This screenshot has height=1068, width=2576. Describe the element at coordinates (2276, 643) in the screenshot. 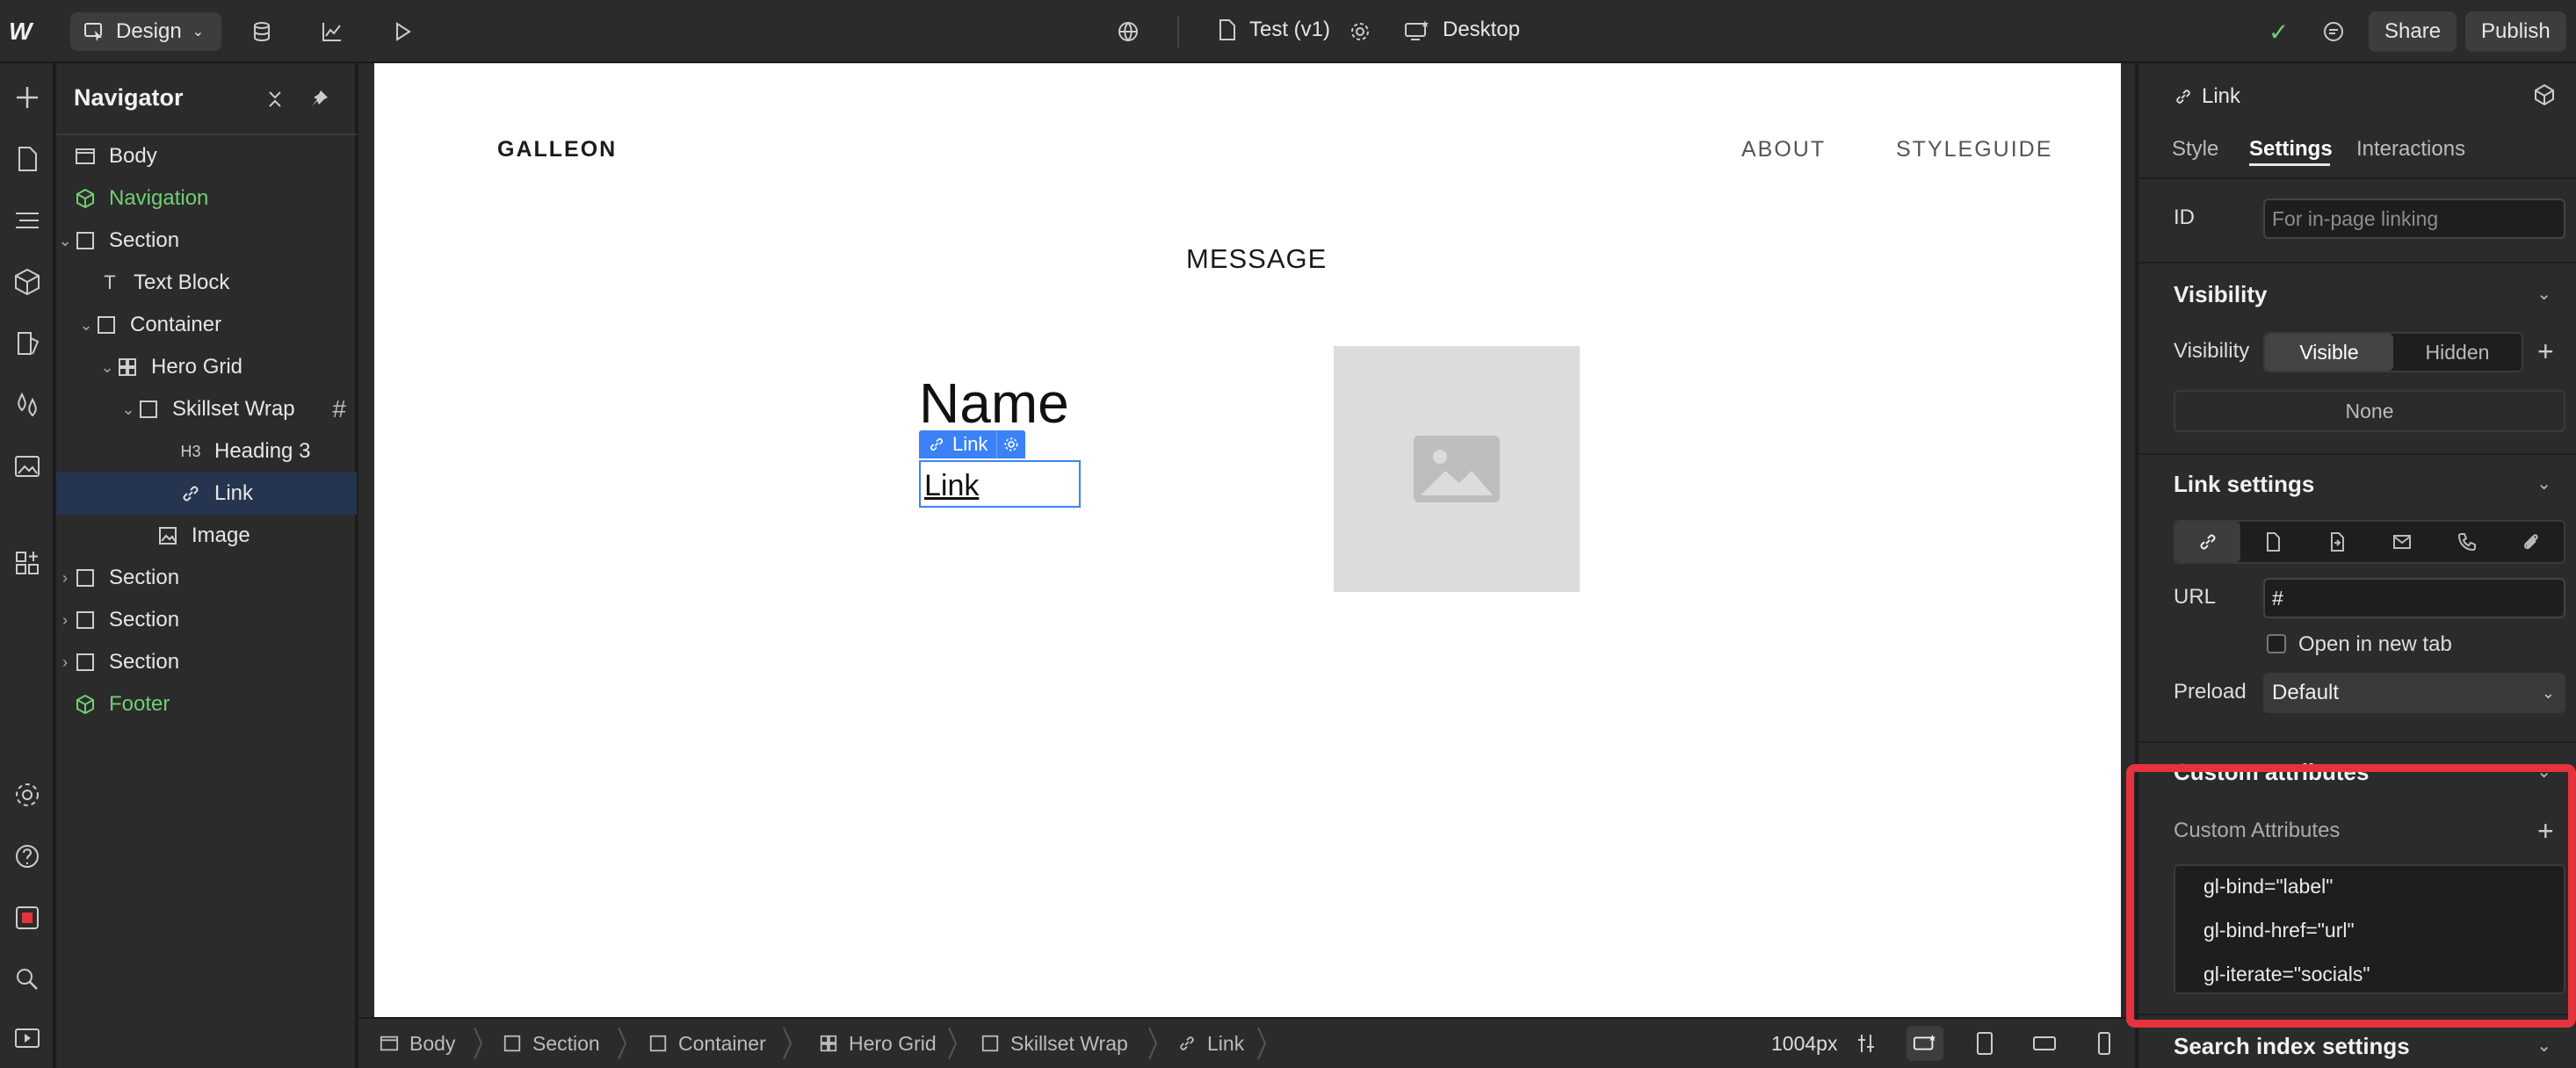

I see `open-new-tab-checkbox` at that location.